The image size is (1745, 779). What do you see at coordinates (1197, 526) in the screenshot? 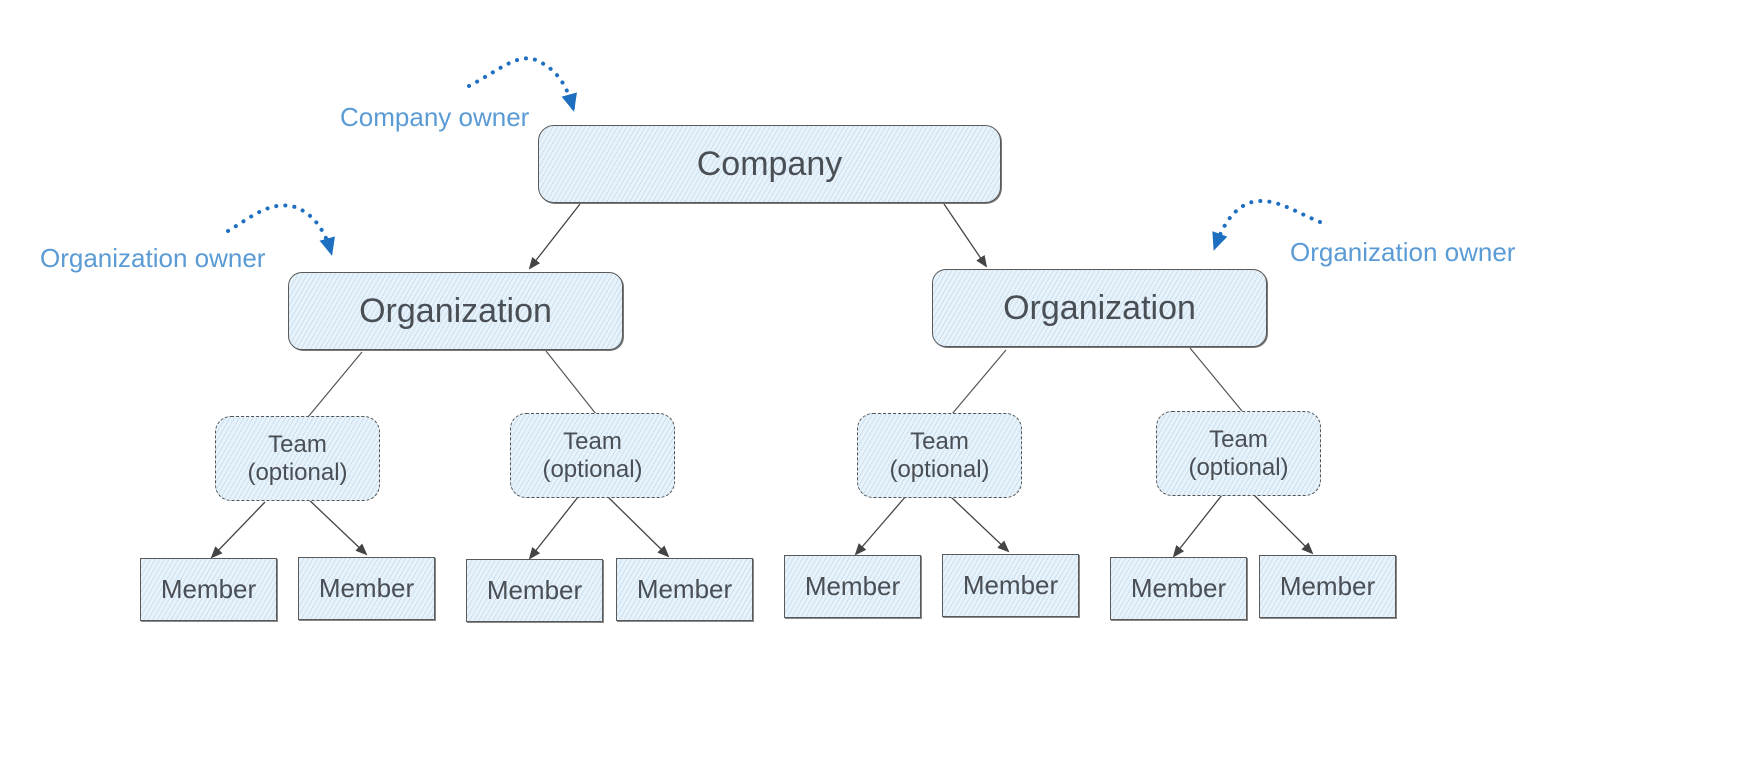
I see `edge-team4-member1` at bounding box center [1197, 526].